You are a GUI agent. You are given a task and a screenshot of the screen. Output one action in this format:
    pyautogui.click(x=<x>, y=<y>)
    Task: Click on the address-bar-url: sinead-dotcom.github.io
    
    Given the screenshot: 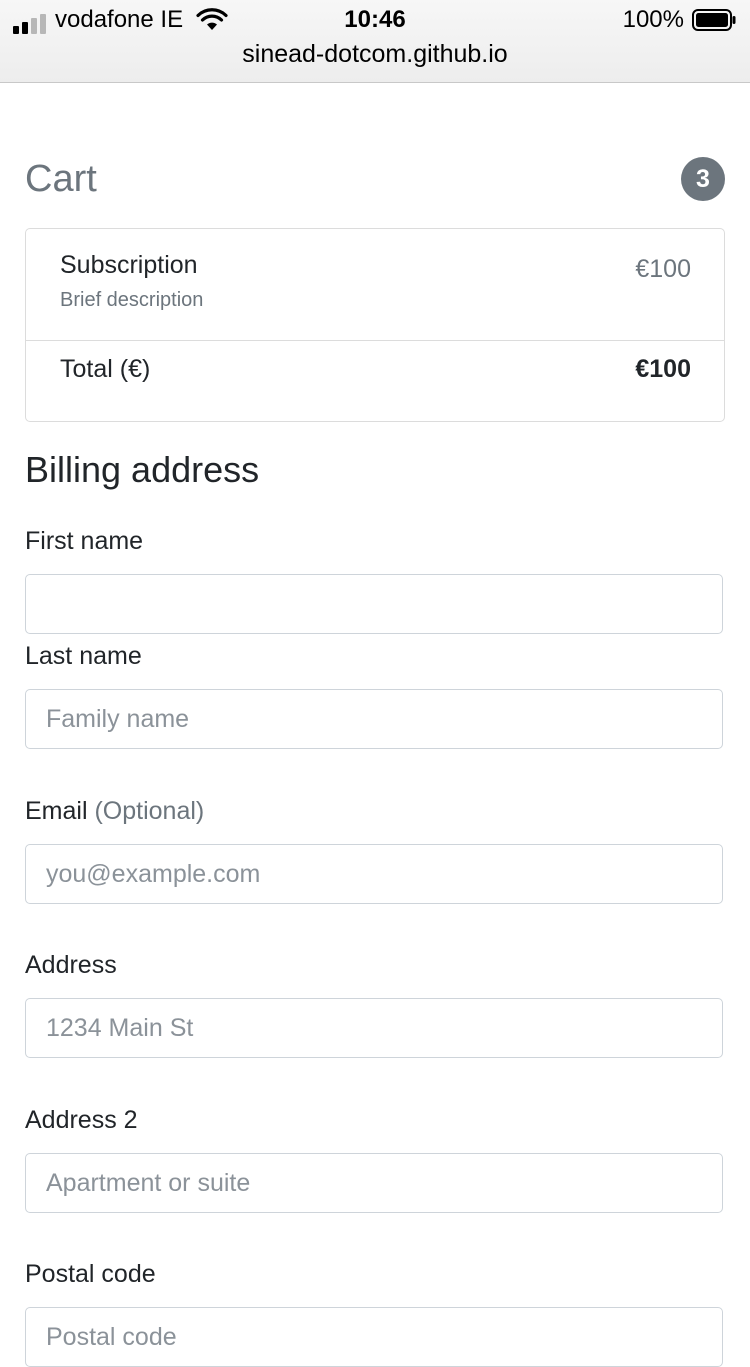 What is the action you would take?
    pyautogui.click(x=375, y=54)
    